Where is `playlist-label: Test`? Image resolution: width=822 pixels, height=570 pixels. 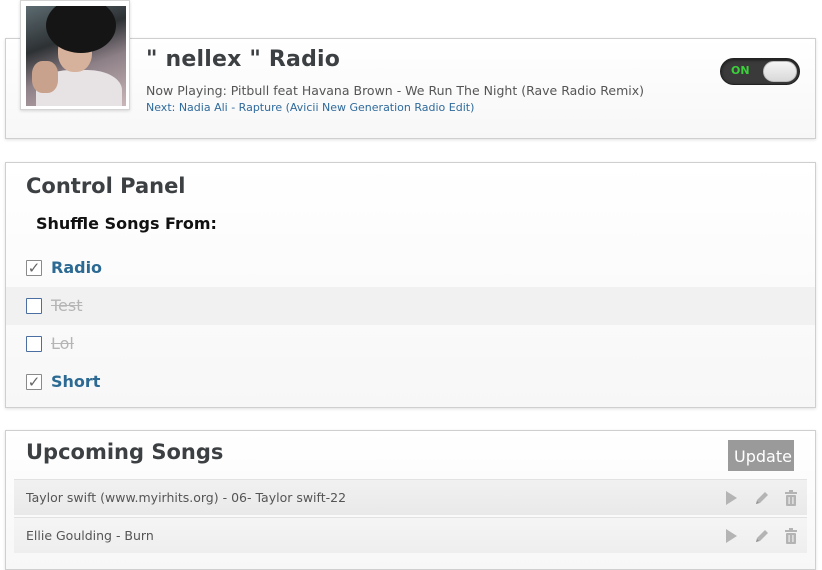
playlist-label: Test is located at coordinates (67, 305).